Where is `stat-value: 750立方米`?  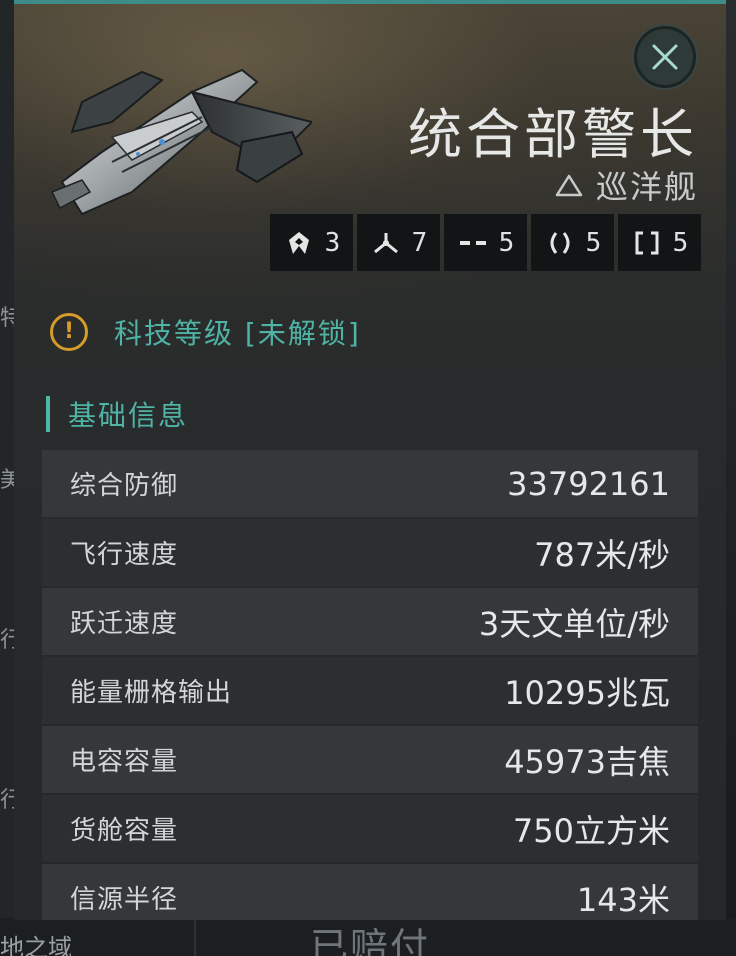
stat-value: 750立方米 is located at coordinates (591, 830).